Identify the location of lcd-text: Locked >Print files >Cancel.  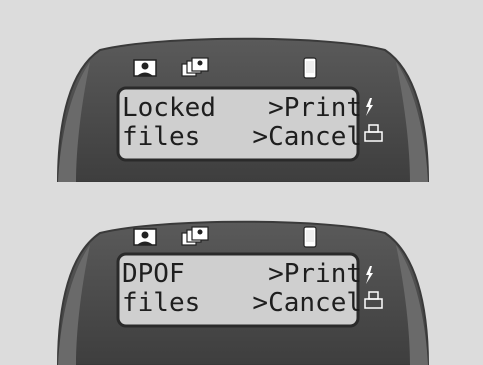
(242, 125).